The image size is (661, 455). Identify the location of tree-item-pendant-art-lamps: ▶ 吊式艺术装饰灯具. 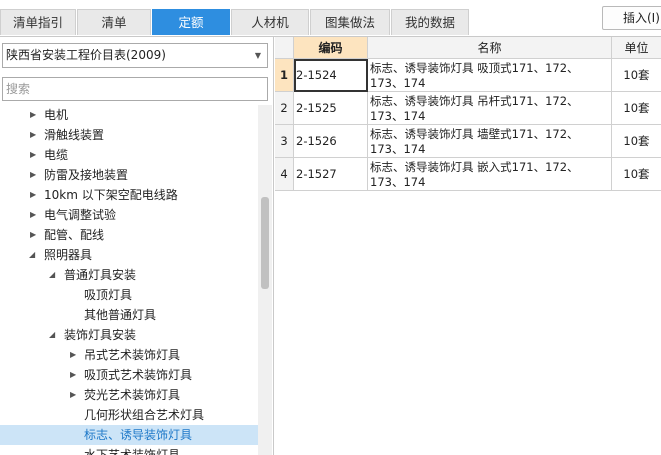
(129, 355).